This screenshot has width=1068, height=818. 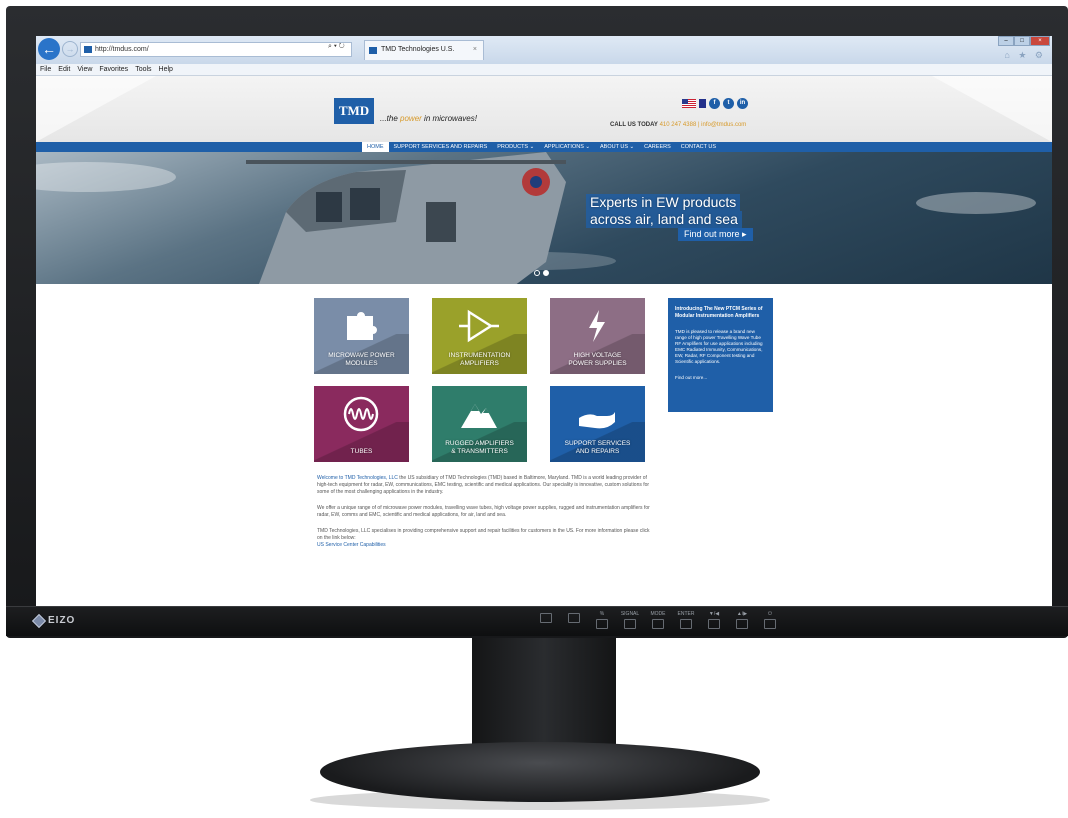 What do you see at coordinates (602, 620) in the screenshot?
I see `monitor-button-percent: %` at bounding box center [602, 620].